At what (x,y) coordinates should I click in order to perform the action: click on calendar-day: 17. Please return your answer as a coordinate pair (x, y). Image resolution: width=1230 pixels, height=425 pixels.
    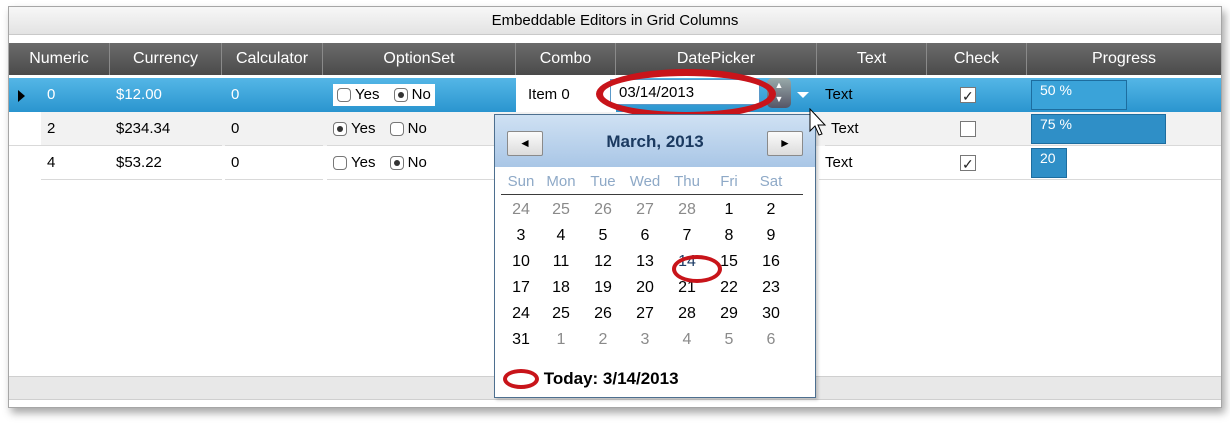
    Looking at the image, I should click on (521, 288).